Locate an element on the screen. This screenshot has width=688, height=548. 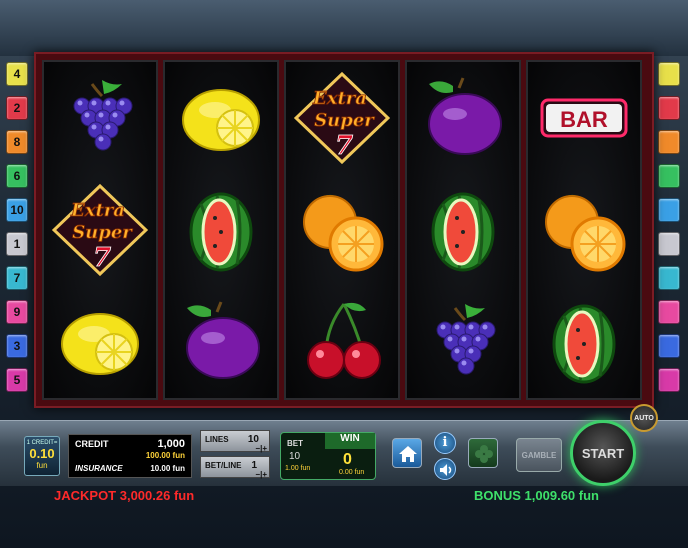
credit-label: CREDIT is located at coordinates (92, 444).